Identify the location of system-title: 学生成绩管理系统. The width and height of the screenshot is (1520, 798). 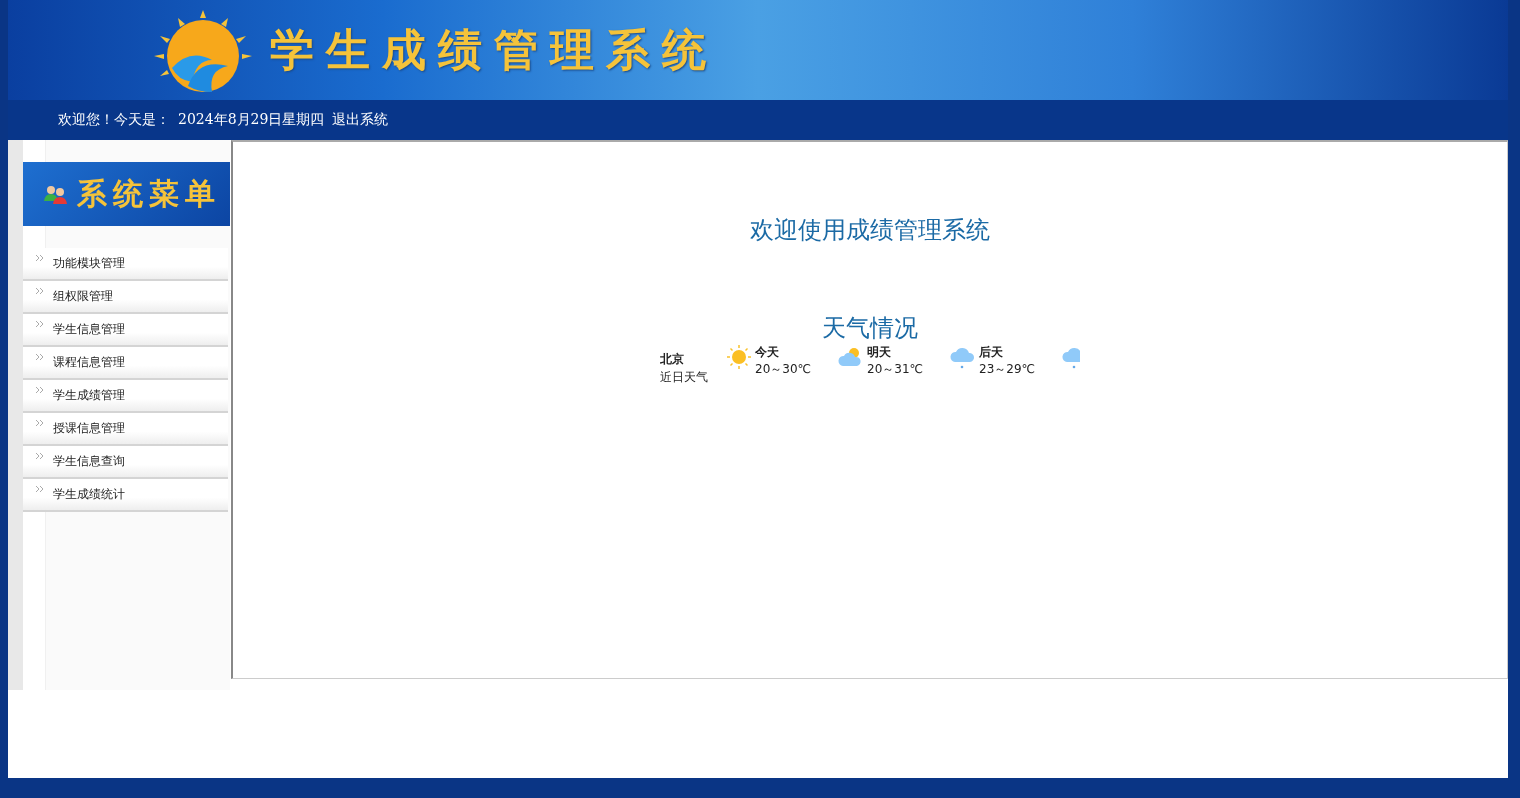
(494, 49).